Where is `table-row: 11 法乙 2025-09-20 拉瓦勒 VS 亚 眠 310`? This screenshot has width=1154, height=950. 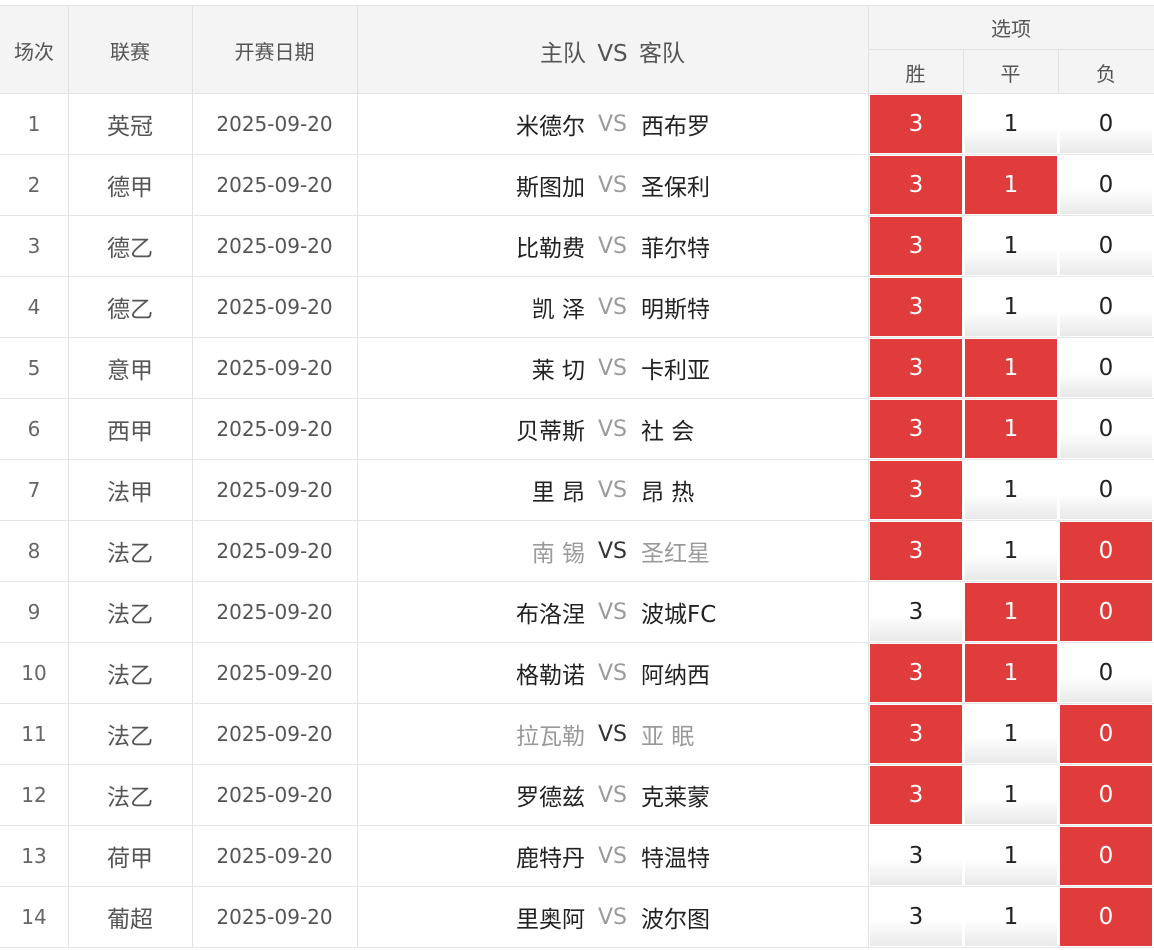
table-row: 11 法乙 2025-09-20 拉瓦勒 VS 亚 眠 310 is located at coordinates (577, 734).